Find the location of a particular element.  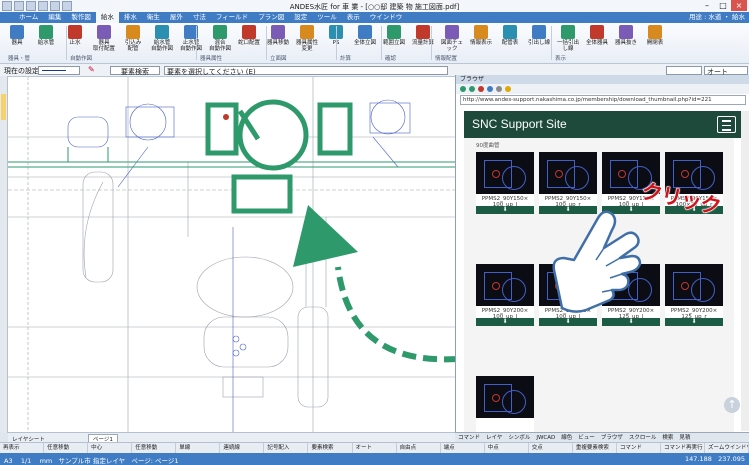

menu-tab: 排水 is located at coordinates (130, 17).